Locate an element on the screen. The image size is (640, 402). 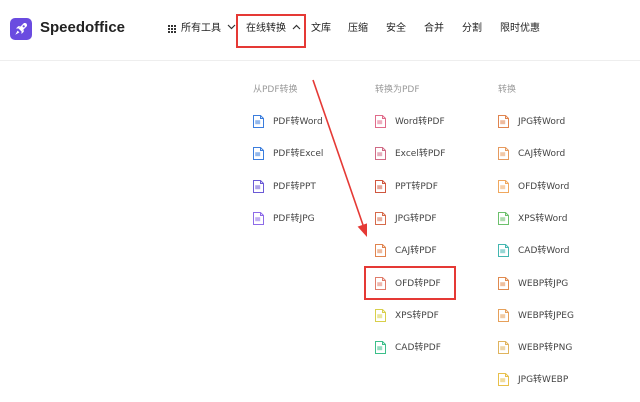
menu-item-label: WEBP转JPG is located at coordinates (543, 284).